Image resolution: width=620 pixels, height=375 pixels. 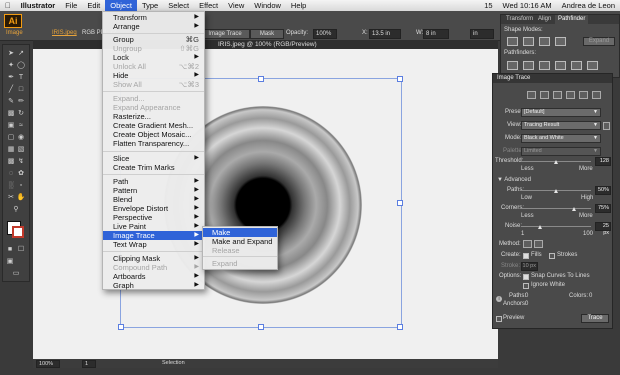 What do you see at coordinates (519, 19) in the screenshot?
I see `tab-transform: Transform` at bounding box center [519, 19].